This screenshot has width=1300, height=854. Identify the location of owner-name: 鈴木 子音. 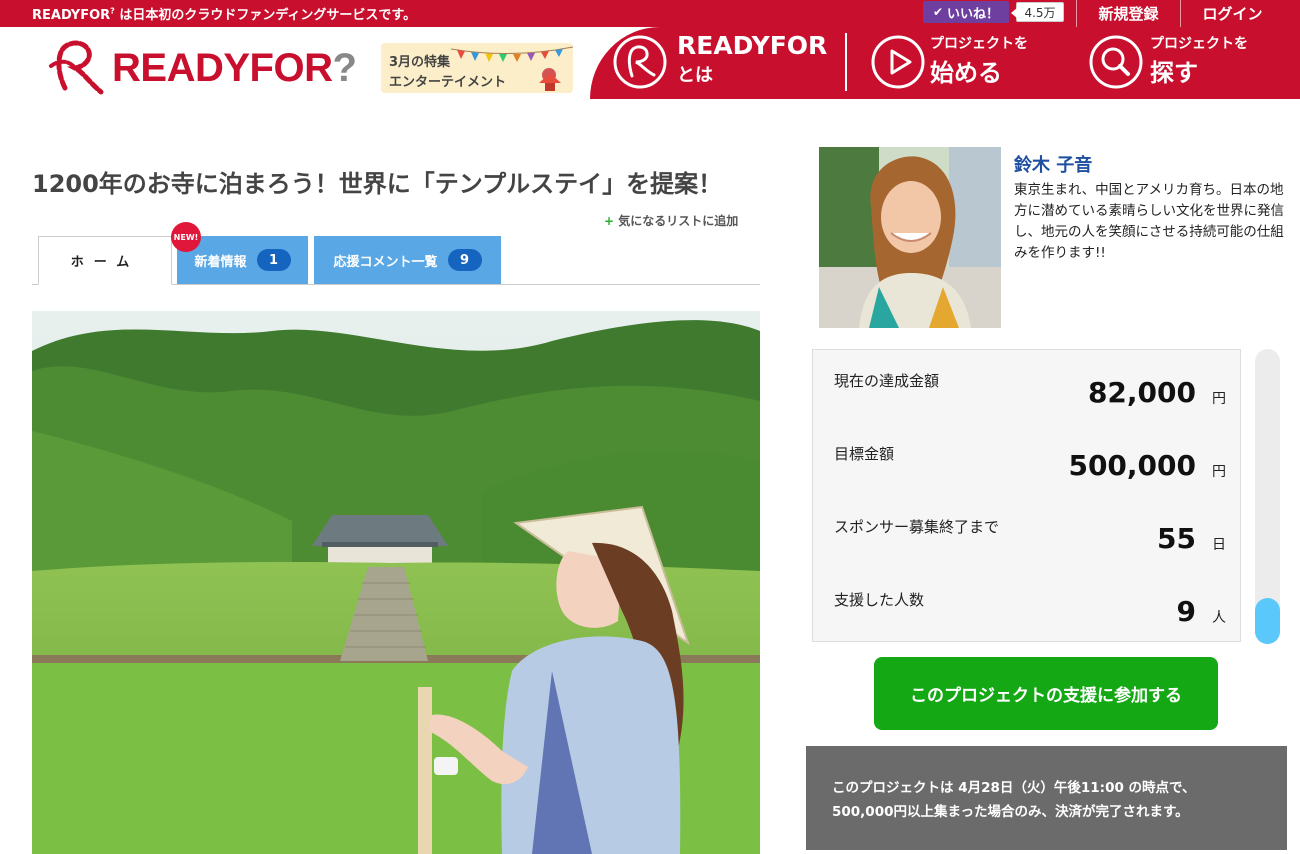
(1053, 164).